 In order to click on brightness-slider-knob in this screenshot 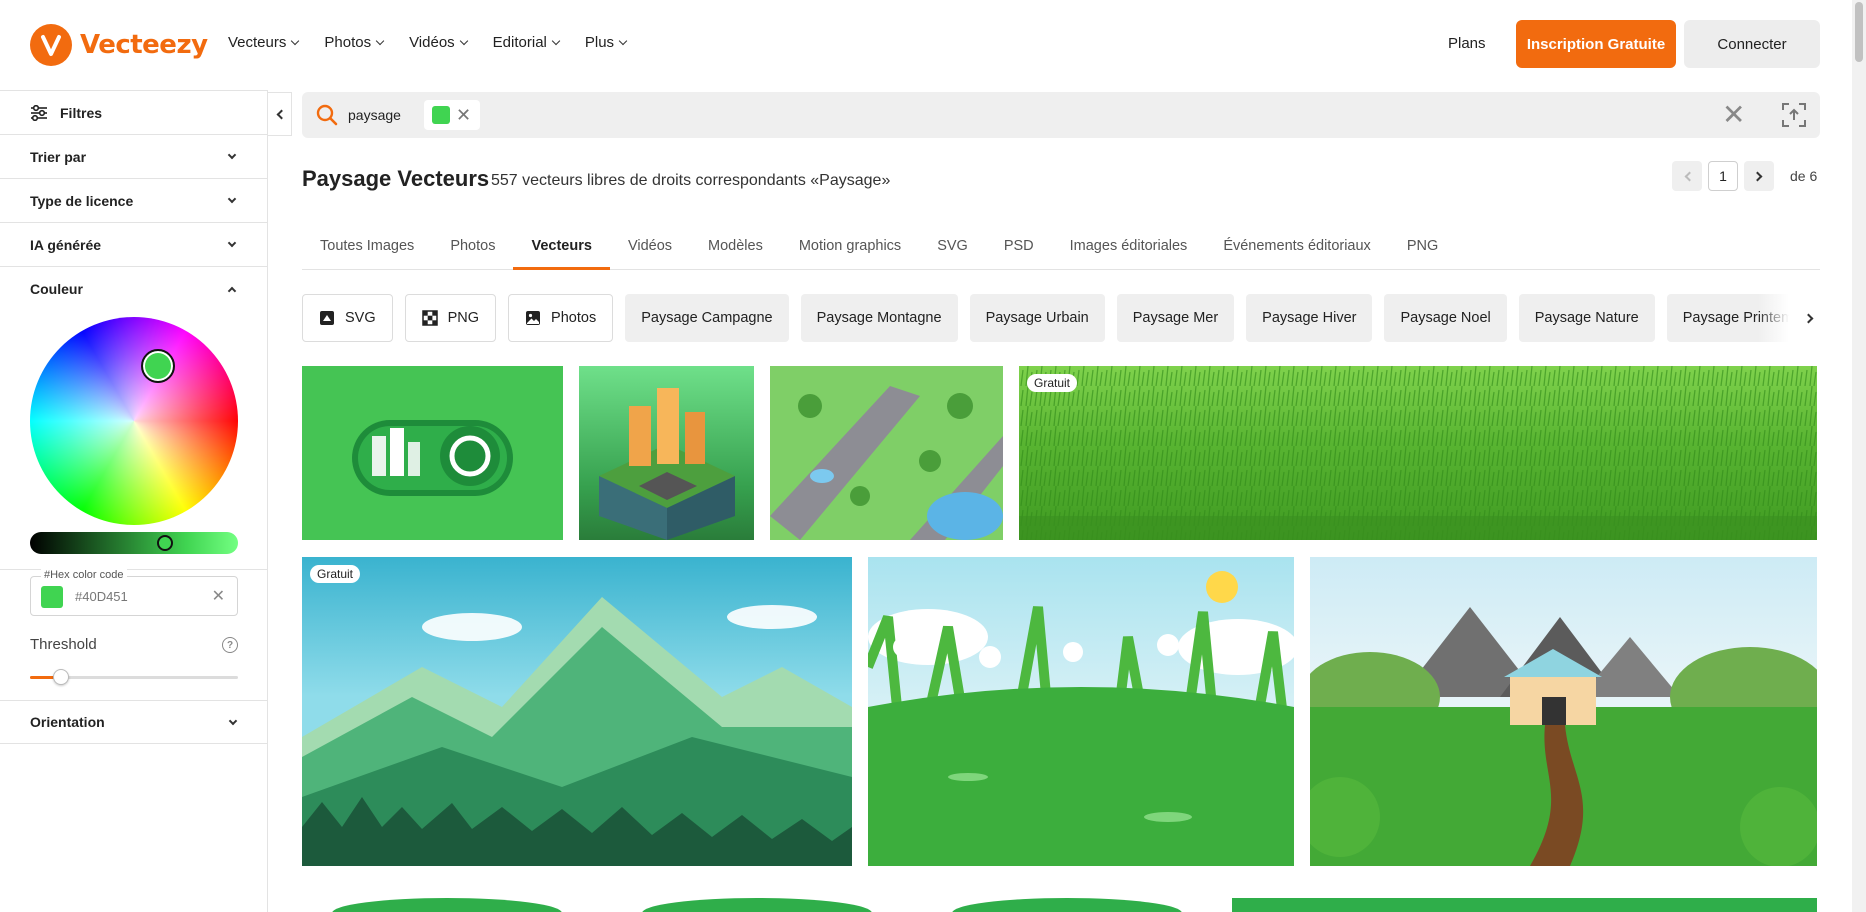, I will do `click(165, 543)`.